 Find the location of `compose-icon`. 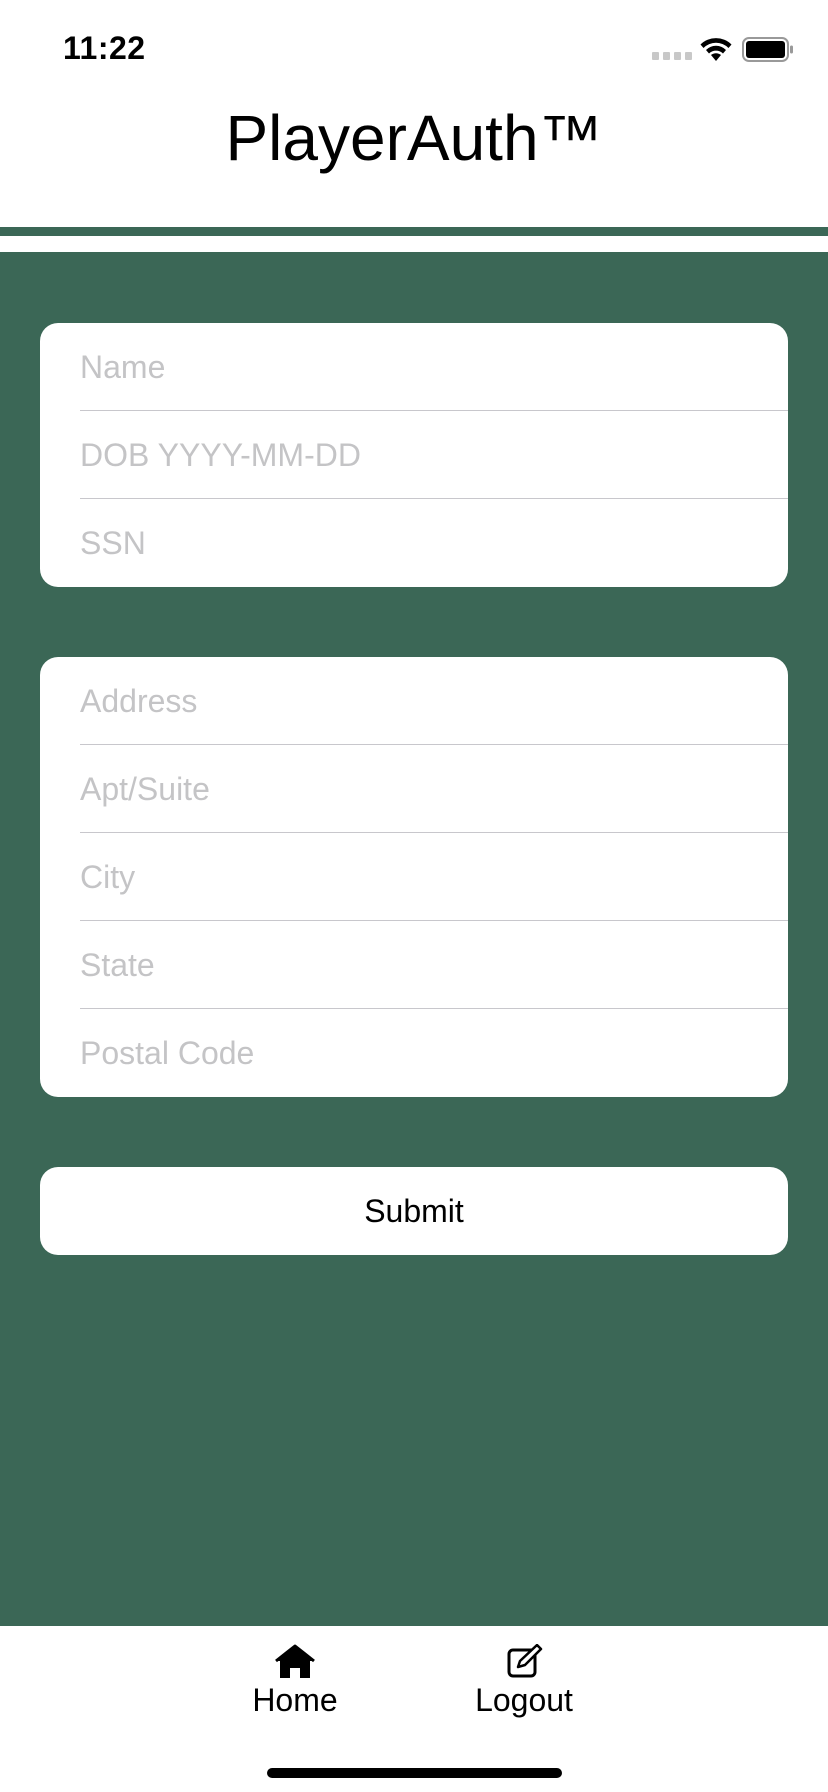

compose-icon is located at coordinates (525, 1661).